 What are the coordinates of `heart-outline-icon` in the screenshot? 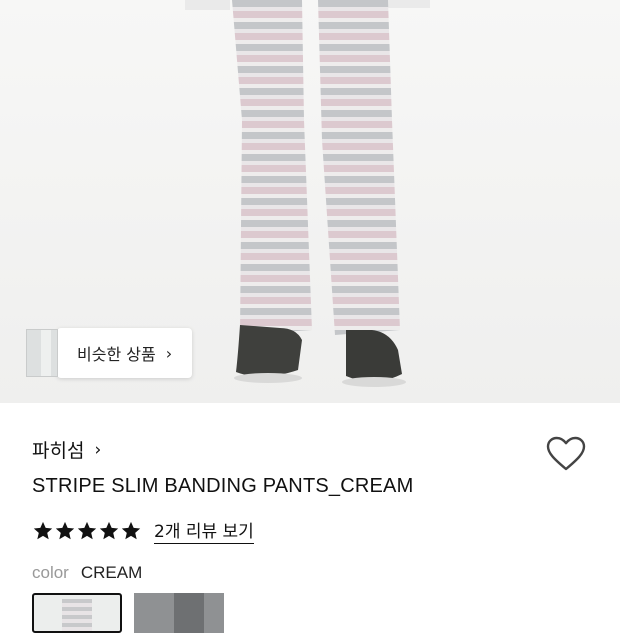 It's located at (566, 453).